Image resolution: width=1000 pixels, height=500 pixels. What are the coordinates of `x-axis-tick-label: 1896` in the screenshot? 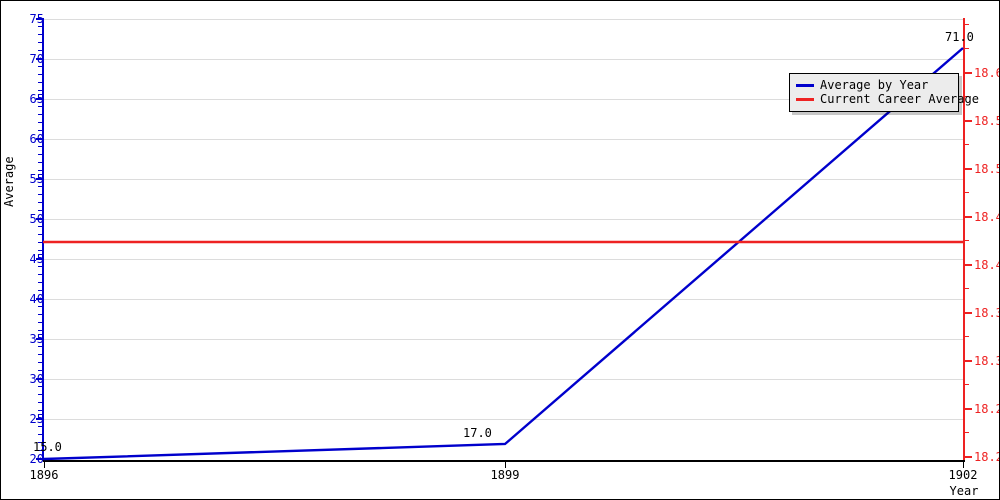 It's located at (44, 475).